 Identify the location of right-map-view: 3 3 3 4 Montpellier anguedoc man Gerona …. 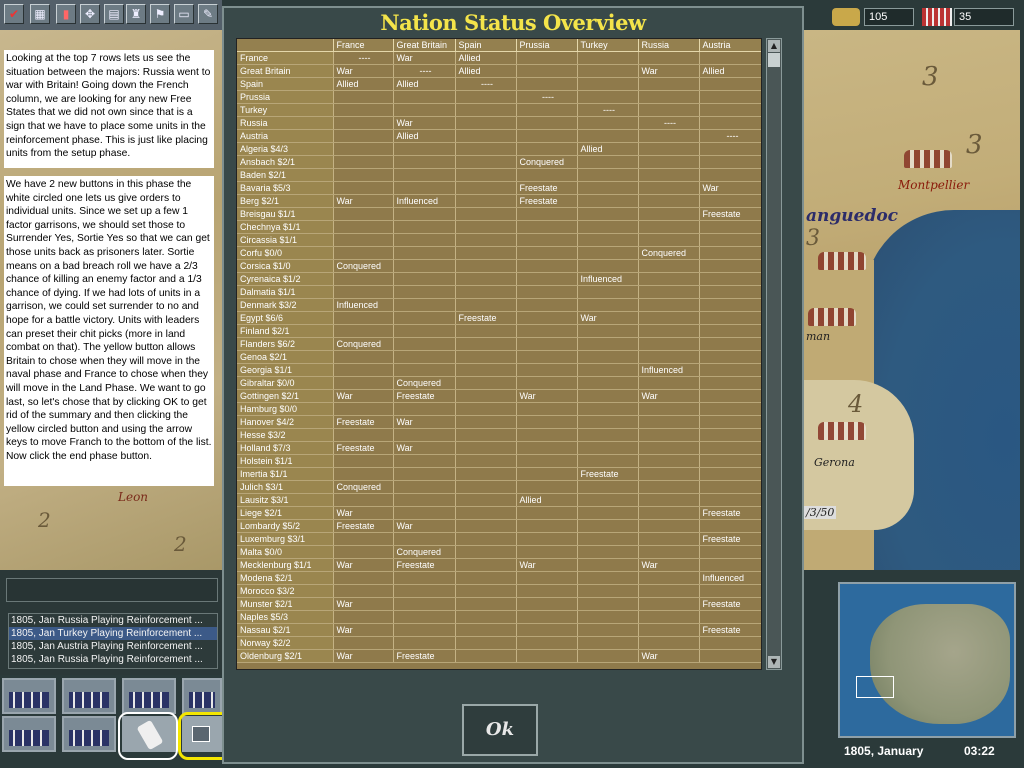
(912, 300).